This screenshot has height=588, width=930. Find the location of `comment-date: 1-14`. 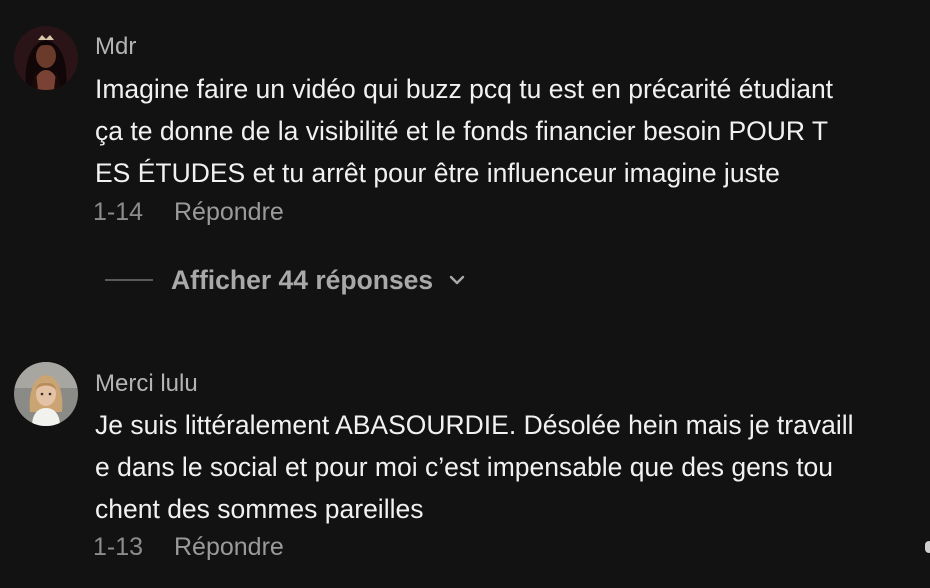

comment-date: 1-14 is located at coordinates (118, 212).